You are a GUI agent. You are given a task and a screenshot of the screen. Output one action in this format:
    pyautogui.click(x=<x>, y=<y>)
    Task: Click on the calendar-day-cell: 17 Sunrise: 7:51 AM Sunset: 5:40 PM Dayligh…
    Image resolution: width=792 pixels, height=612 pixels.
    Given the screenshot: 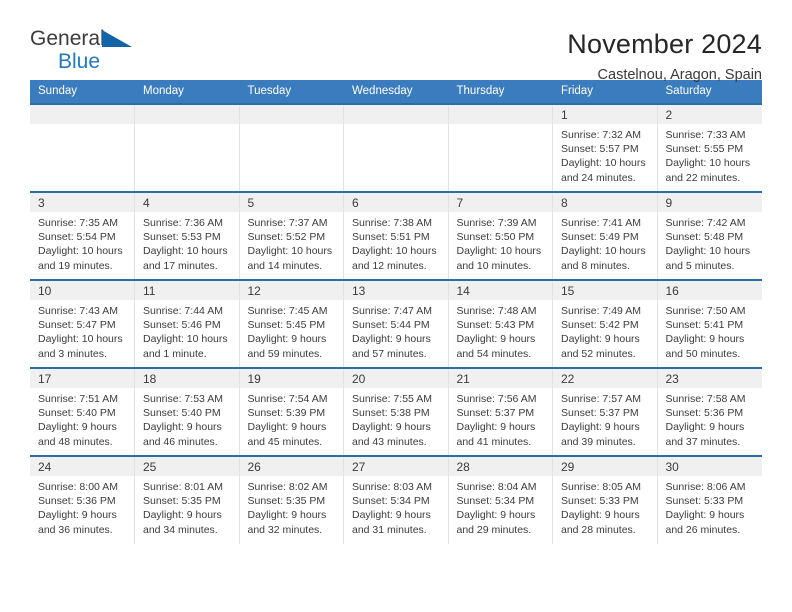 What is the action you would take?
    pyautogui.click(x=82, y=411)
    